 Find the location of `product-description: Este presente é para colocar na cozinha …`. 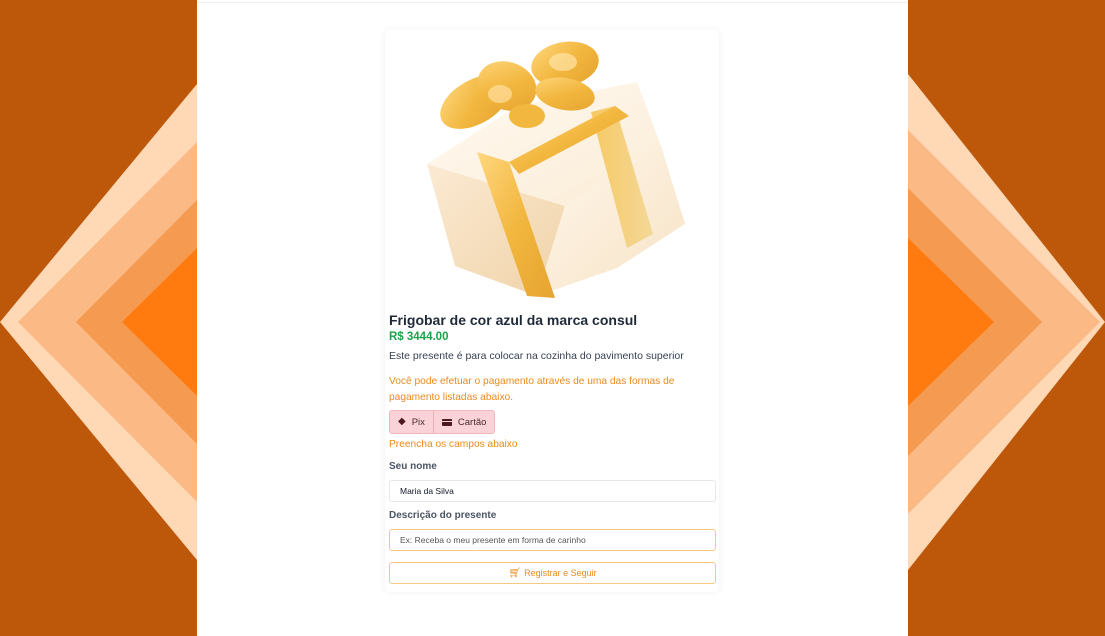

product-description: Este presente é para colocar na cozinha … is located at coordinates (536, 356).